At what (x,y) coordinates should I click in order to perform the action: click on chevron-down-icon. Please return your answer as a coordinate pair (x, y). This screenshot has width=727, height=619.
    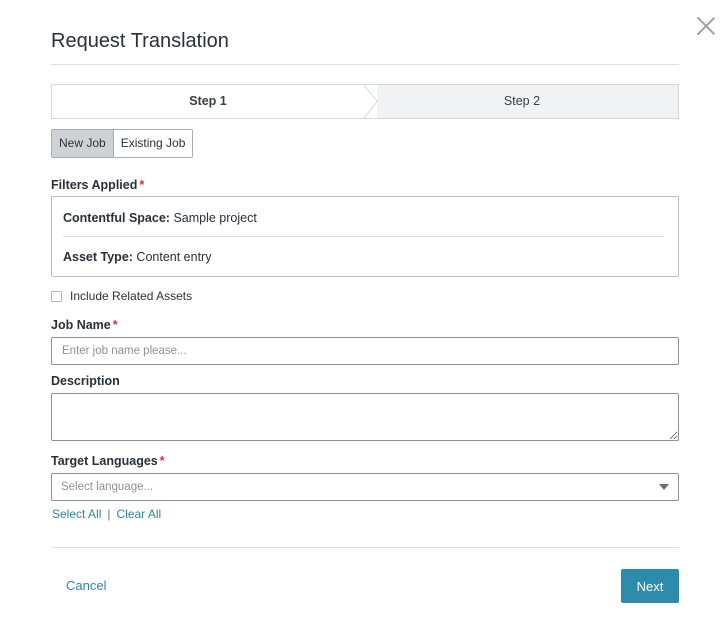
    Looking at the image, I should click on (664, 487).